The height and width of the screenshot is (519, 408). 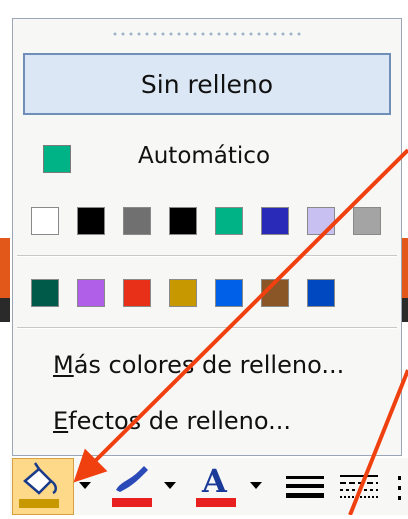 I want to click on drawing-toolbar: A, so click(x=209, y=486).